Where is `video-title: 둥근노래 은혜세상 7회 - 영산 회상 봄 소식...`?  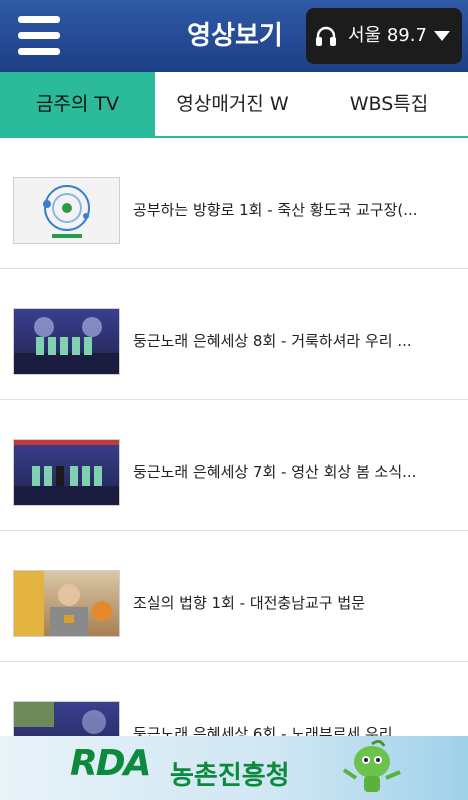 video-title: 둥근노래 은혜세상 7회 - 영산 회상 봄 소식... is located at coordinates (275, 472).